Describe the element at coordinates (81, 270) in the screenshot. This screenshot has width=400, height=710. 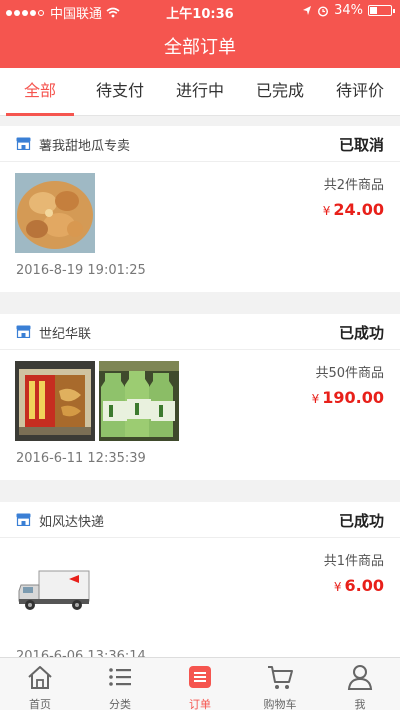
I see `order-date: 2016-8-19 19:01:25` at that location.